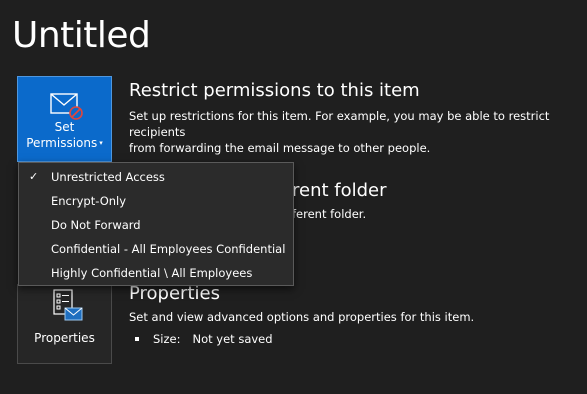  Describe the element at coordinates (64, 338) in the screenshot. I see `properties-button-label: Properties` at that location.